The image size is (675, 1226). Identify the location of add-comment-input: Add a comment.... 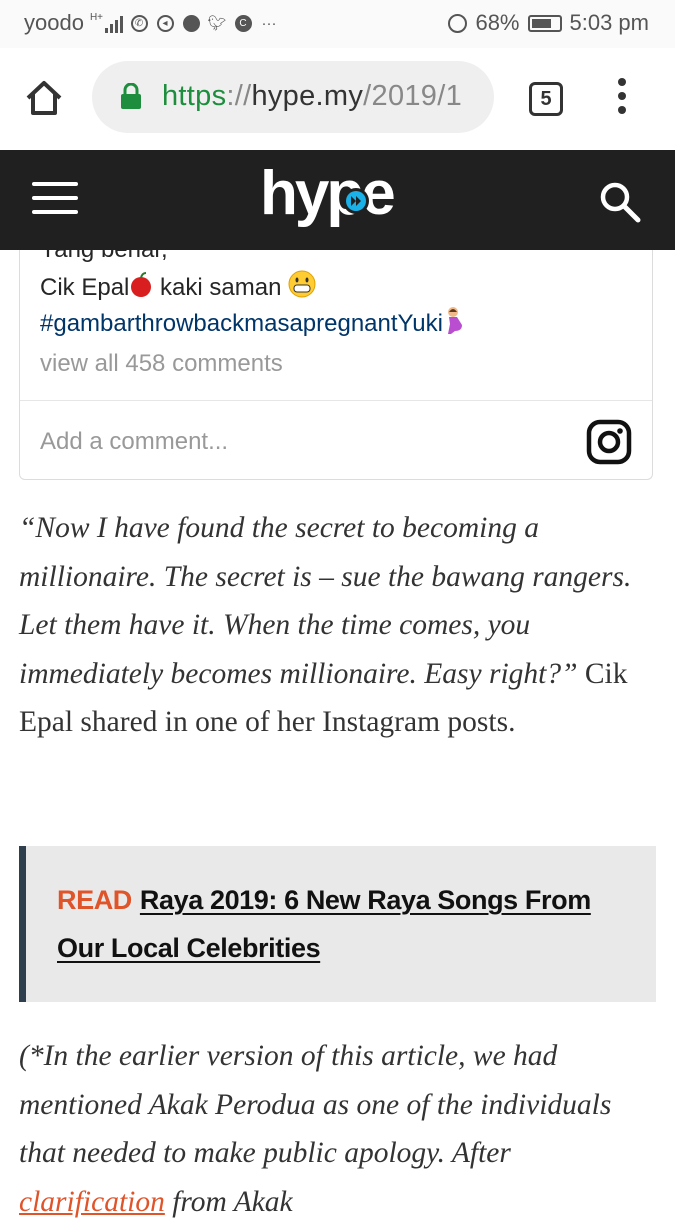
(134, 442).